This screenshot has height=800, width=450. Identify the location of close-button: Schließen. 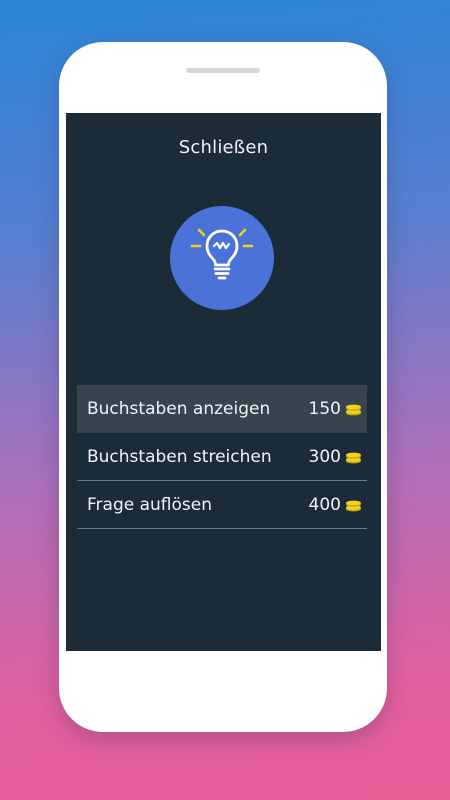
(223, 147).